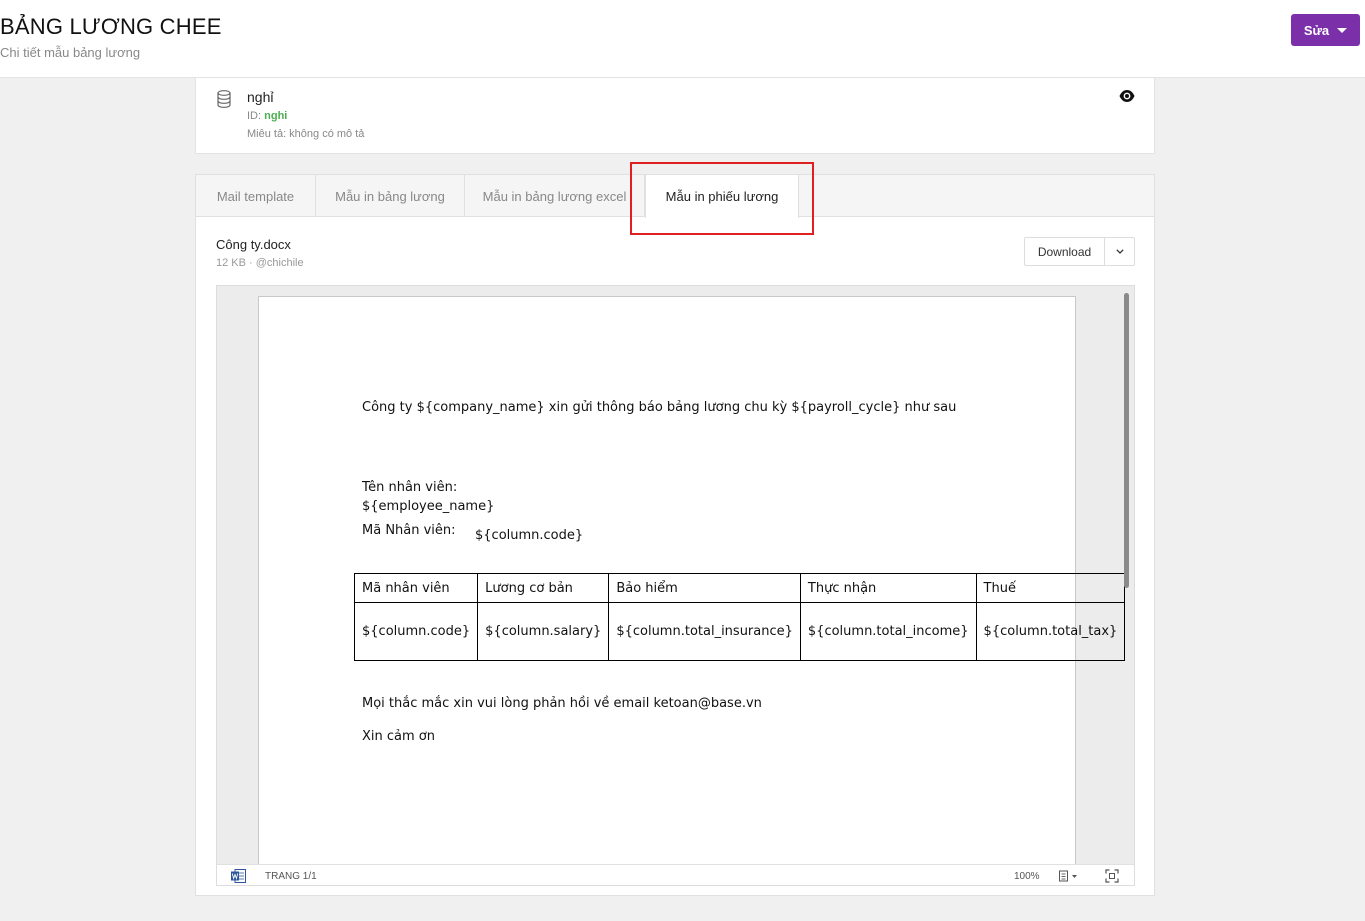 Image resolution: width=1365 pixels, height=921 pixels. What do you see at coordinates (416, 588) in the screenshot?
I see `table-header-cell: Mã nhân viên` at bounding box center [416, 588].